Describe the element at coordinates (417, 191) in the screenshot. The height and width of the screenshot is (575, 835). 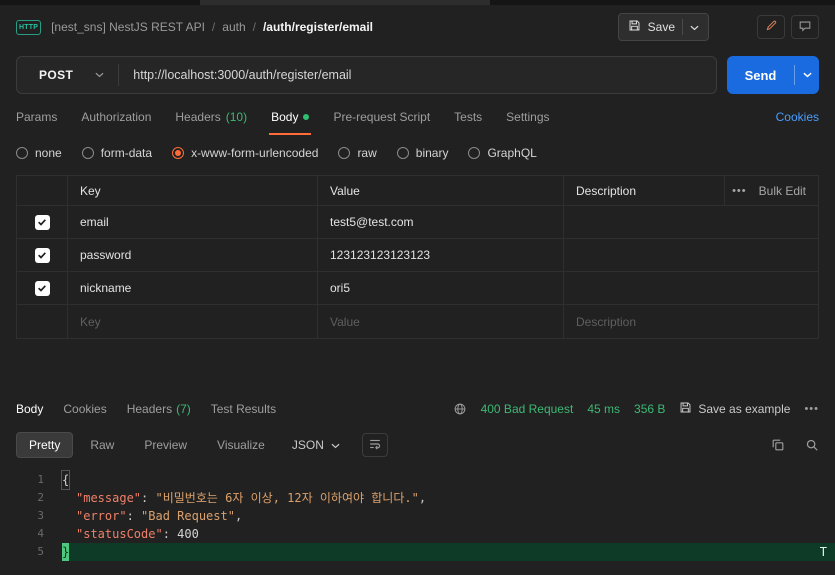
I see `table-header-row: Key Value Description ••• Bulk Edit` at that location.